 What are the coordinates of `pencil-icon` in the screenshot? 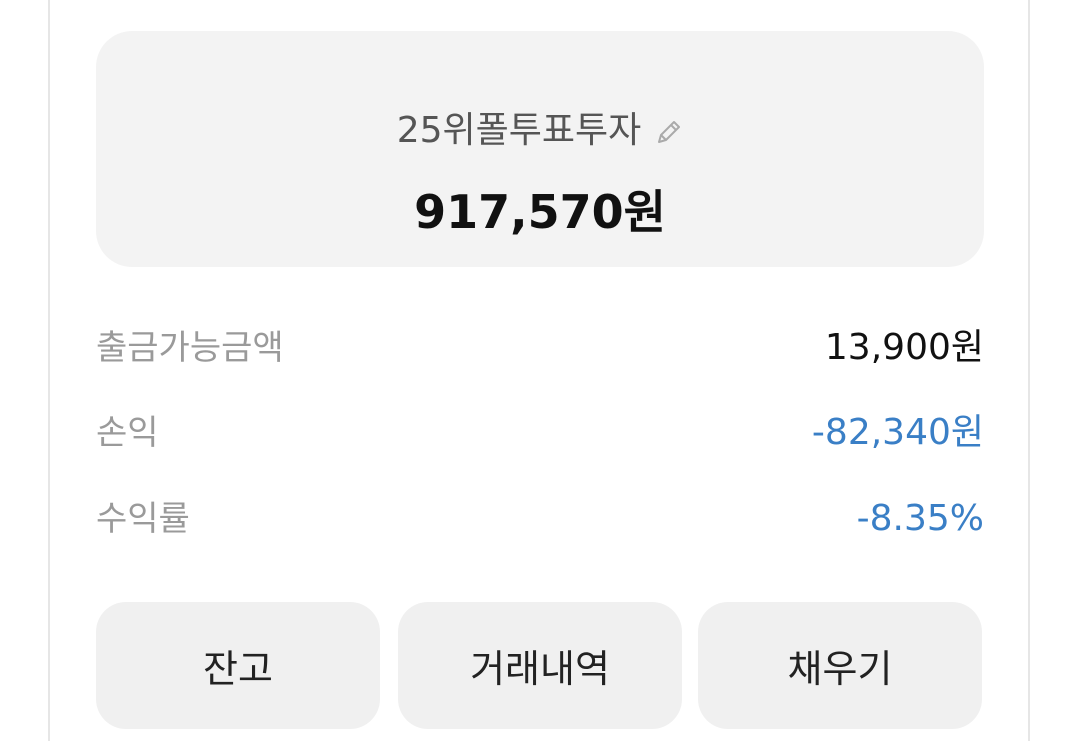 It's located at (669, 132).